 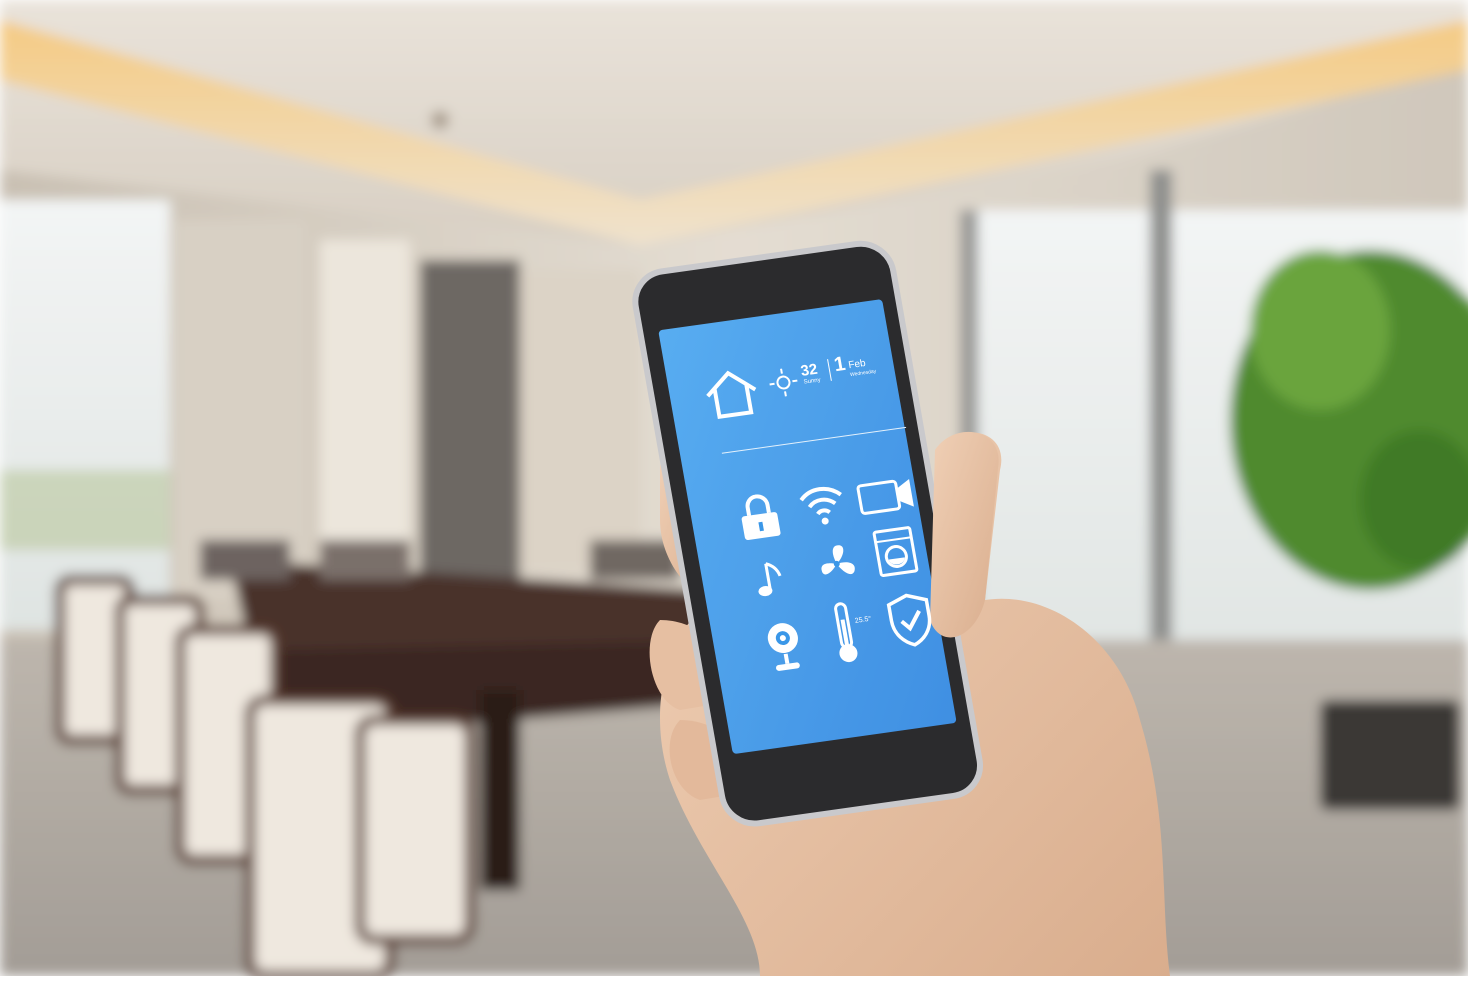 What do you see at coordinates (886, 499) in the screenshot?
I see `video-camera-icon` at bounding box center [886, 499].